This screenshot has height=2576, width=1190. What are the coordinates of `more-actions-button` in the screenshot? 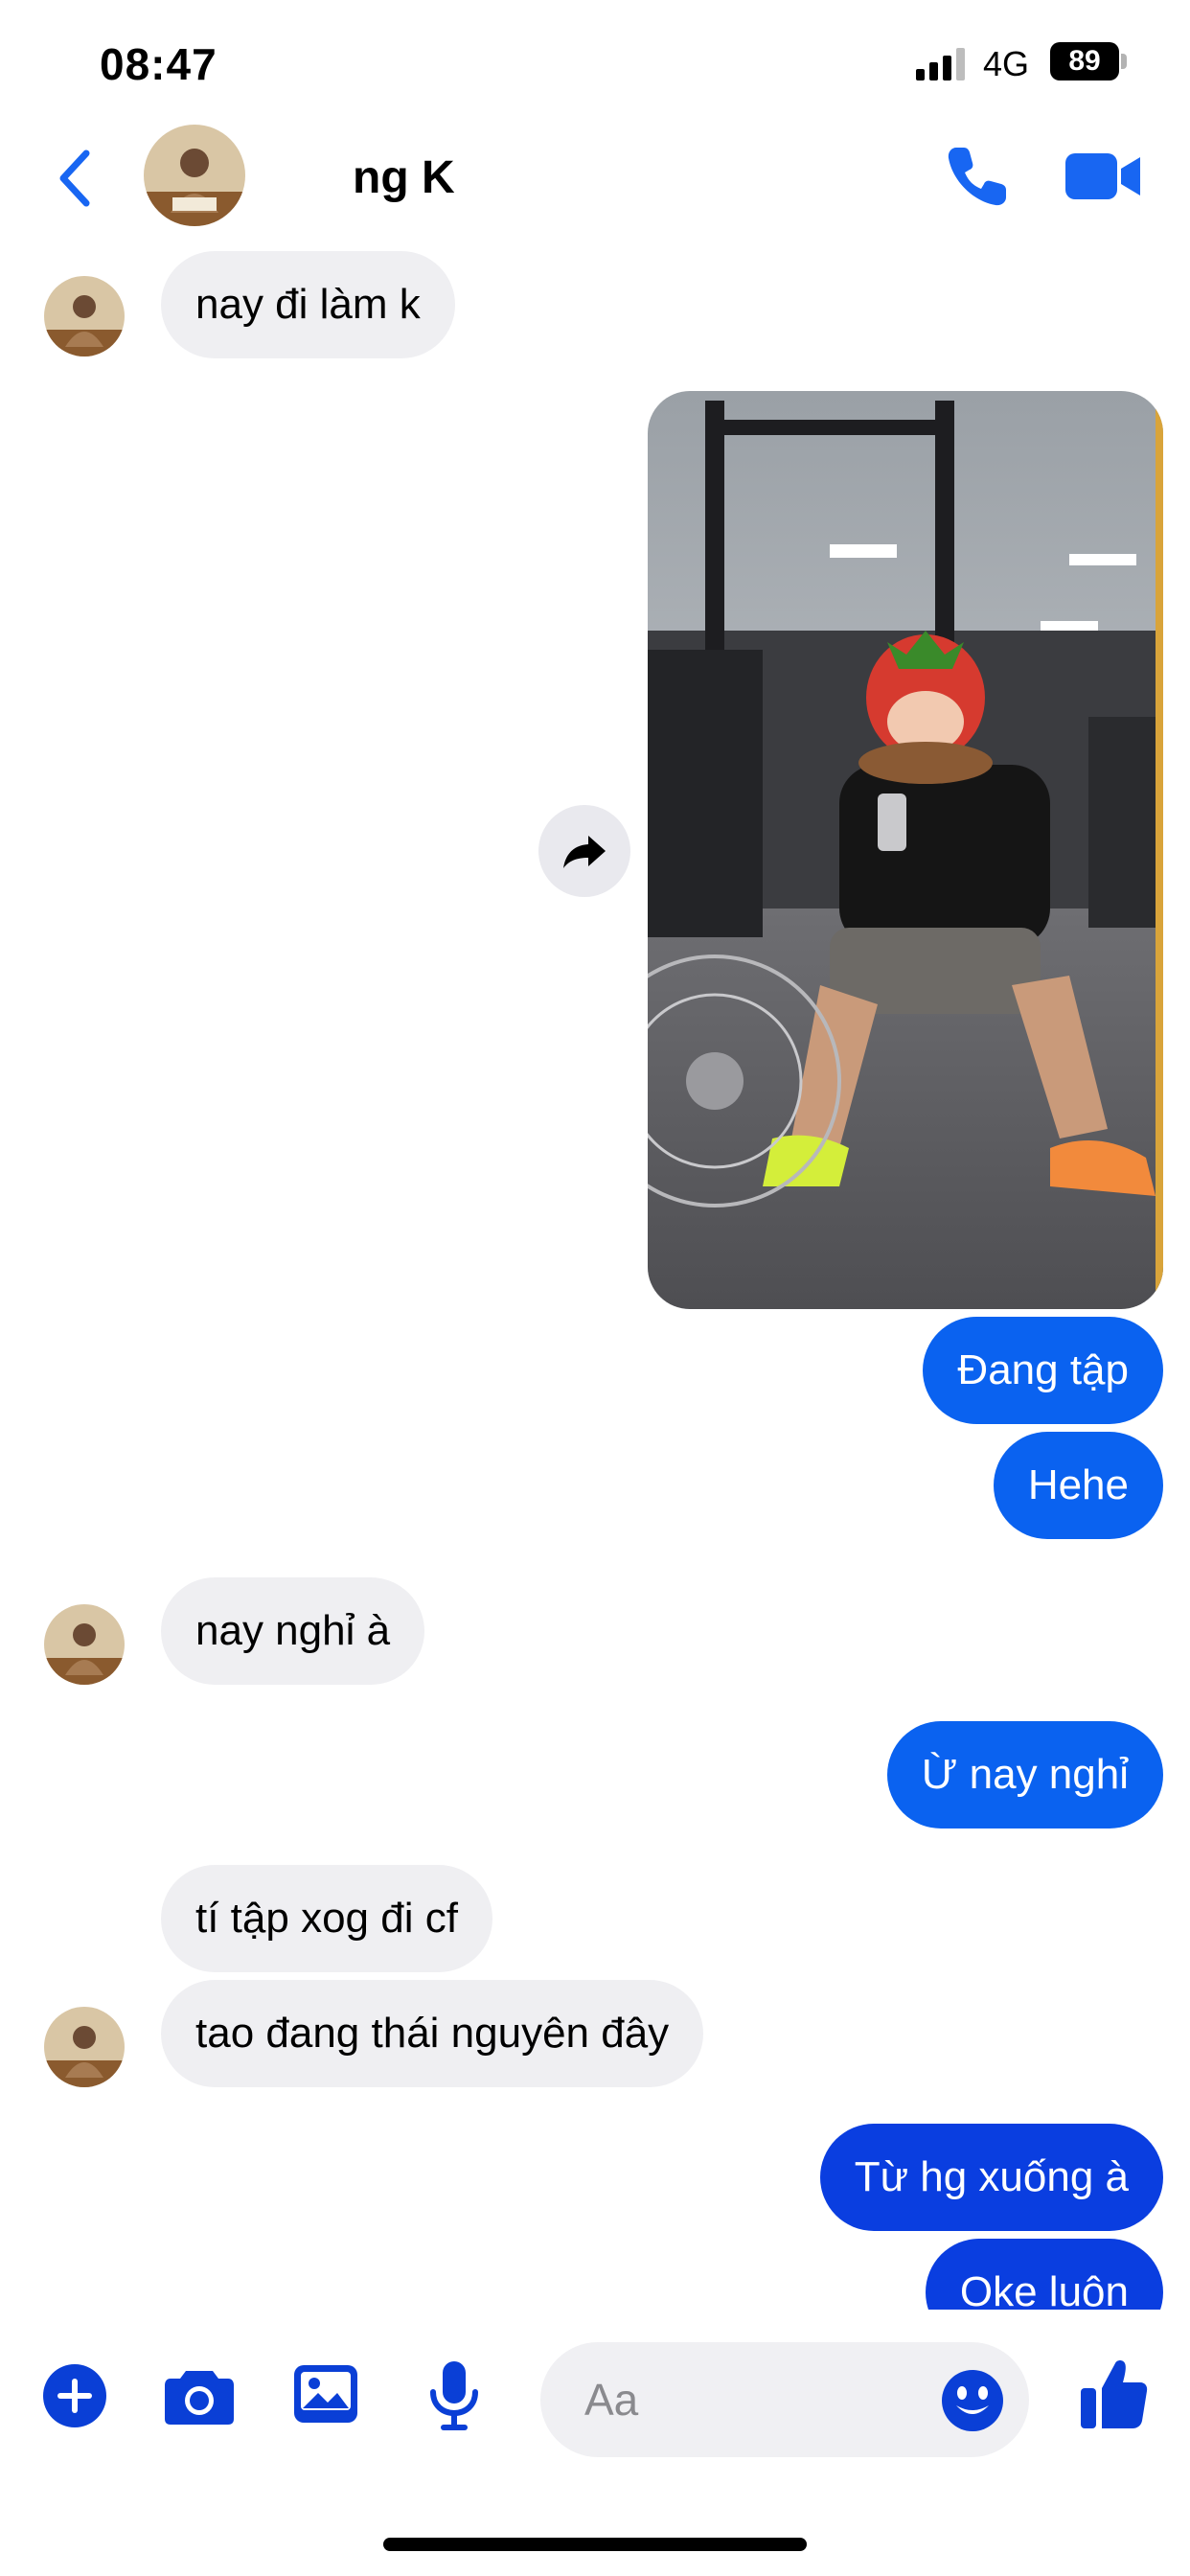 It's located at (74, 2395).